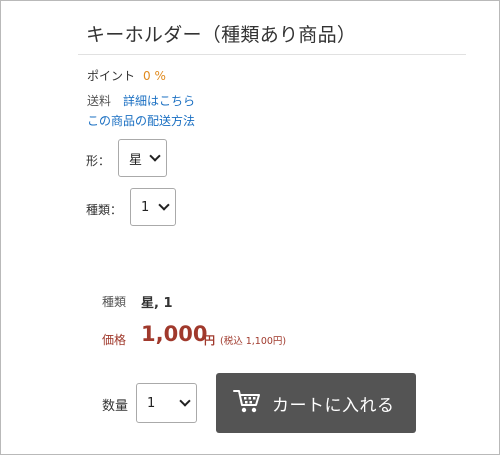  Describe the element at coordinates (98, 161) in the screenshot. I see `shape-label: 形：` at that location.